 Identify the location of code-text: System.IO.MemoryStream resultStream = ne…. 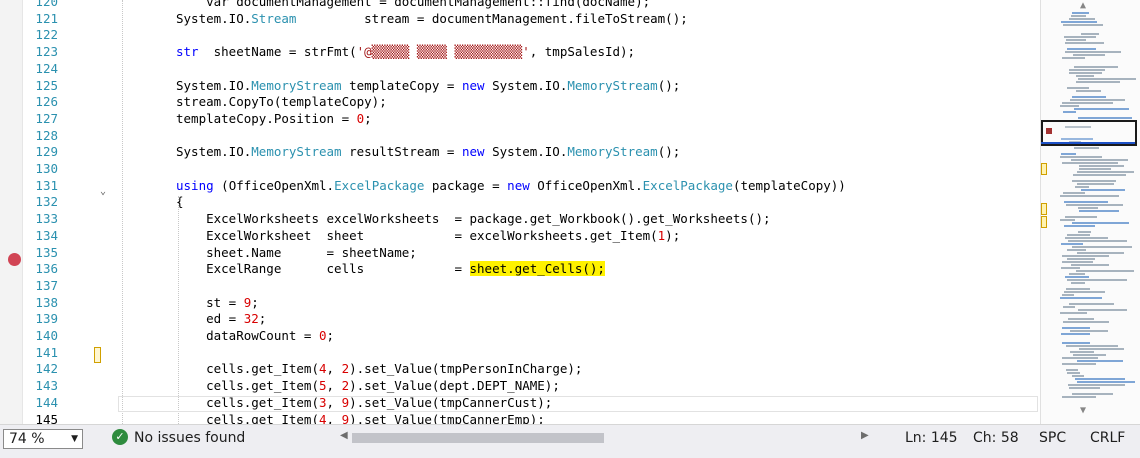
(428, 152).